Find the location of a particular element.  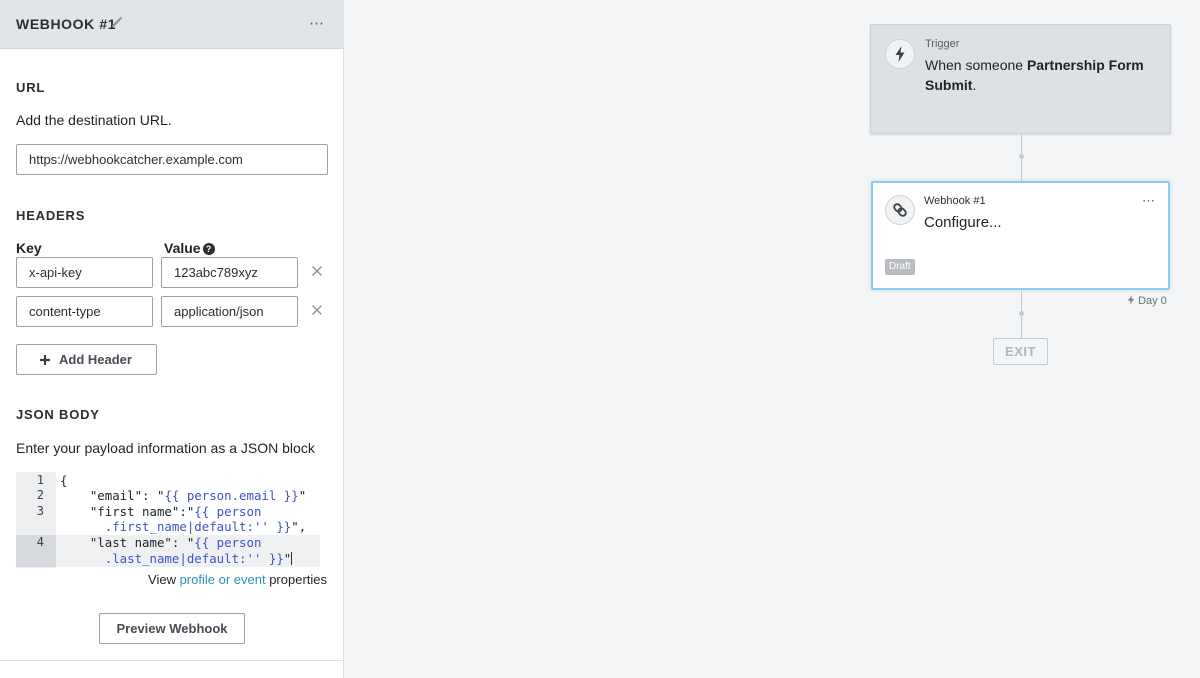

code-line: "email": "{{ person.email }}" is located at coordinates (183, 495).